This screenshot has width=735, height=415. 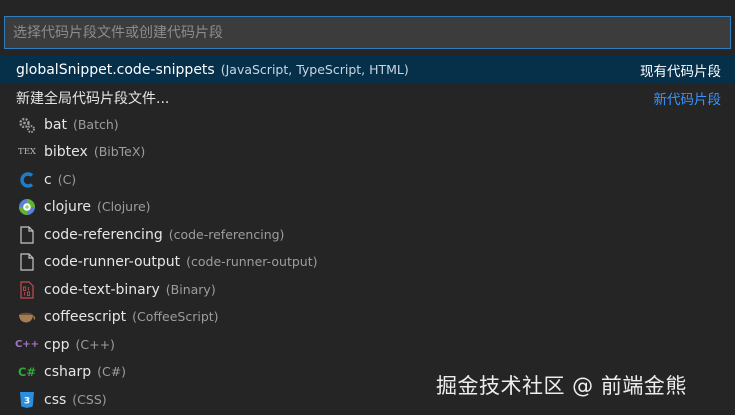 I want to click on binary-file-icon, so click(x=27, y=290).